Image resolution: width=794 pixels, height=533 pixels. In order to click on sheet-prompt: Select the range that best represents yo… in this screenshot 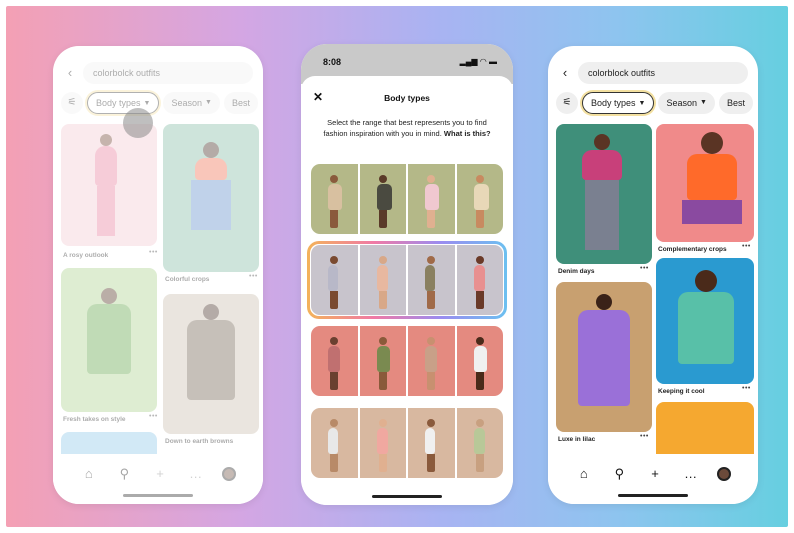, I will do `click(407, 128)`.